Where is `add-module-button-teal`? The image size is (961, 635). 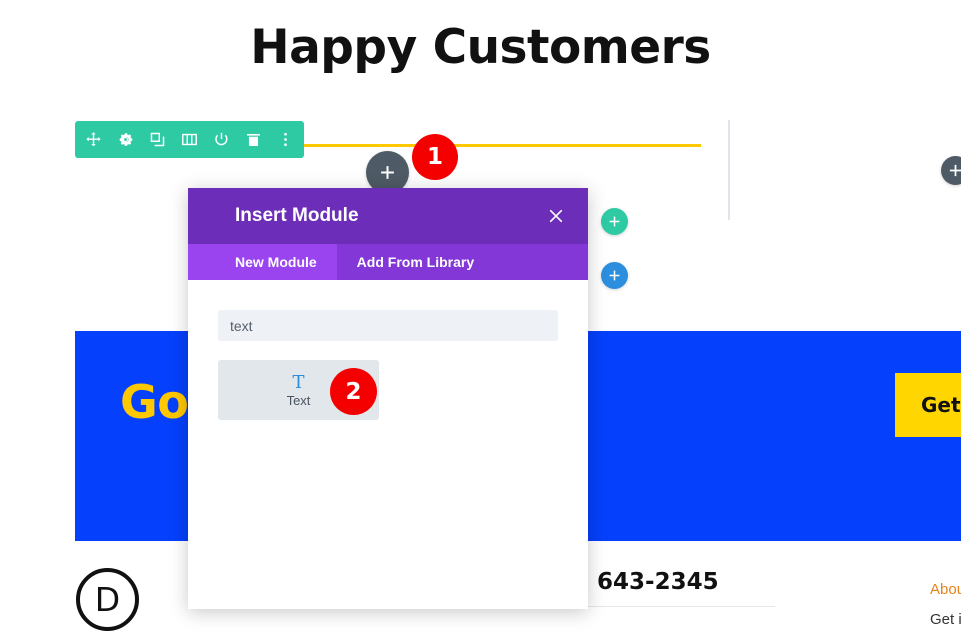
add-module-button-teal is located at coordinates (614, 221).